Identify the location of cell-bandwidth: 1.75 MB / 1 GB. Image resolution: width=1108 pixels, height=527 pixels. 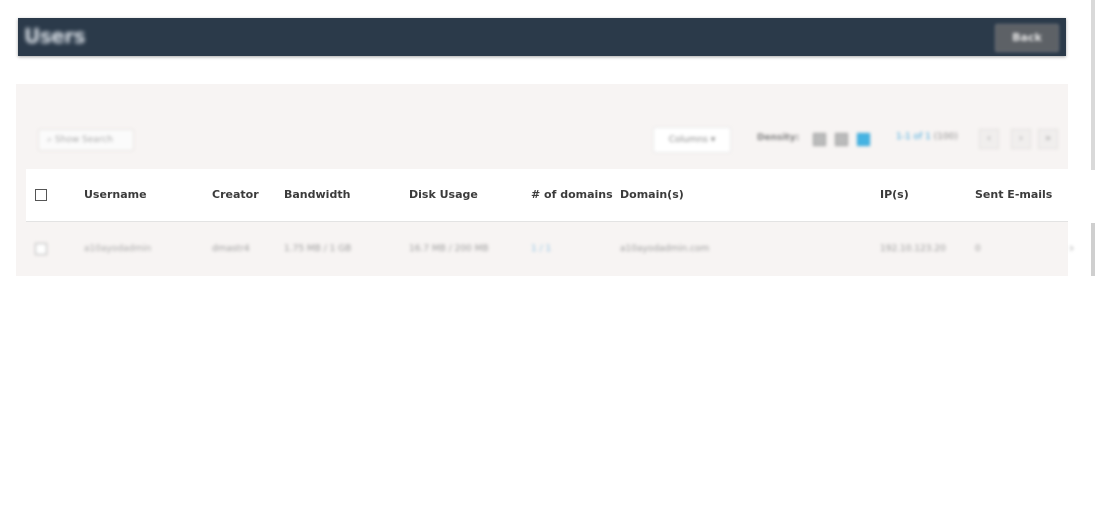
(318, 249).